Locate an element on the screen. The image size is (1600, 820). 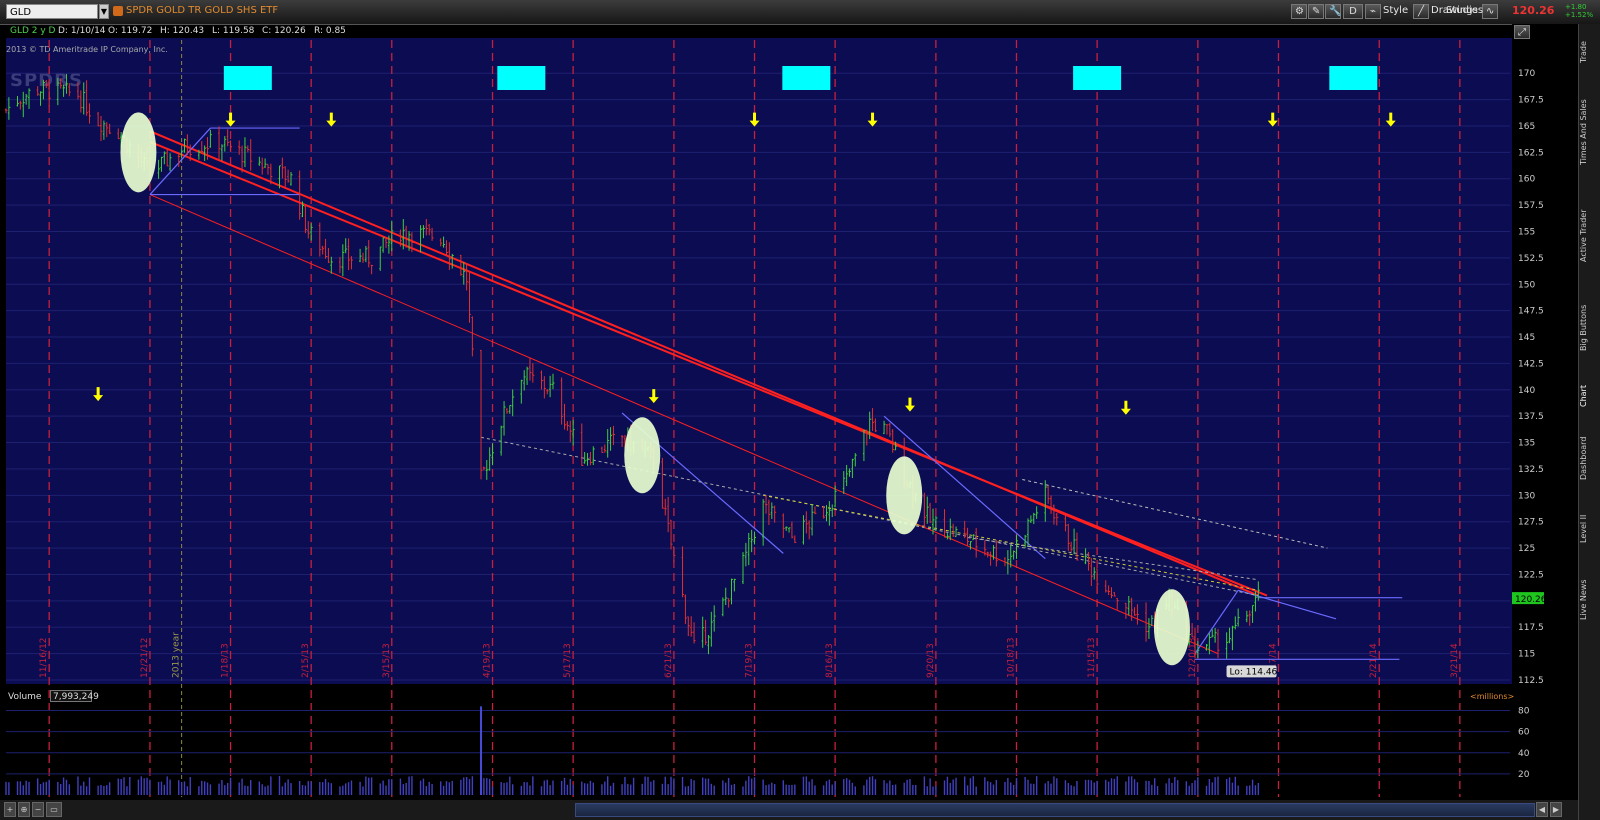
zoom-out-icon: − is located at coordinates (38, 809).